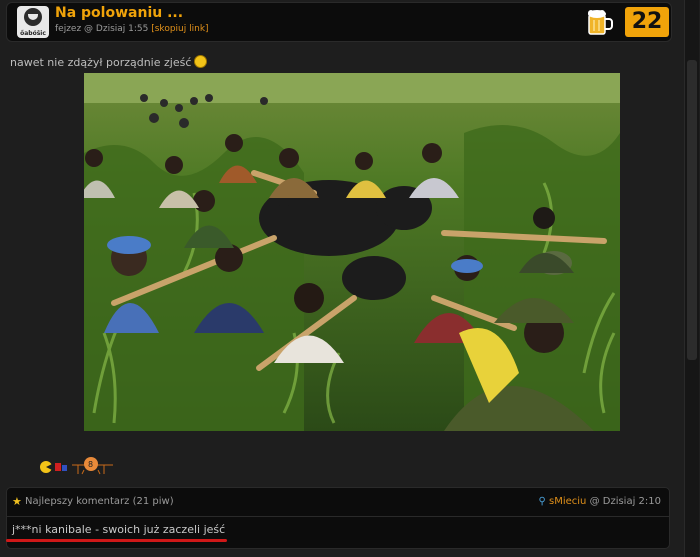 The image size is (700, 557). What do you see at coordinates (90, 464) in the screenshot?
I see `svg-text: 8` at bounding box center [90, 464].